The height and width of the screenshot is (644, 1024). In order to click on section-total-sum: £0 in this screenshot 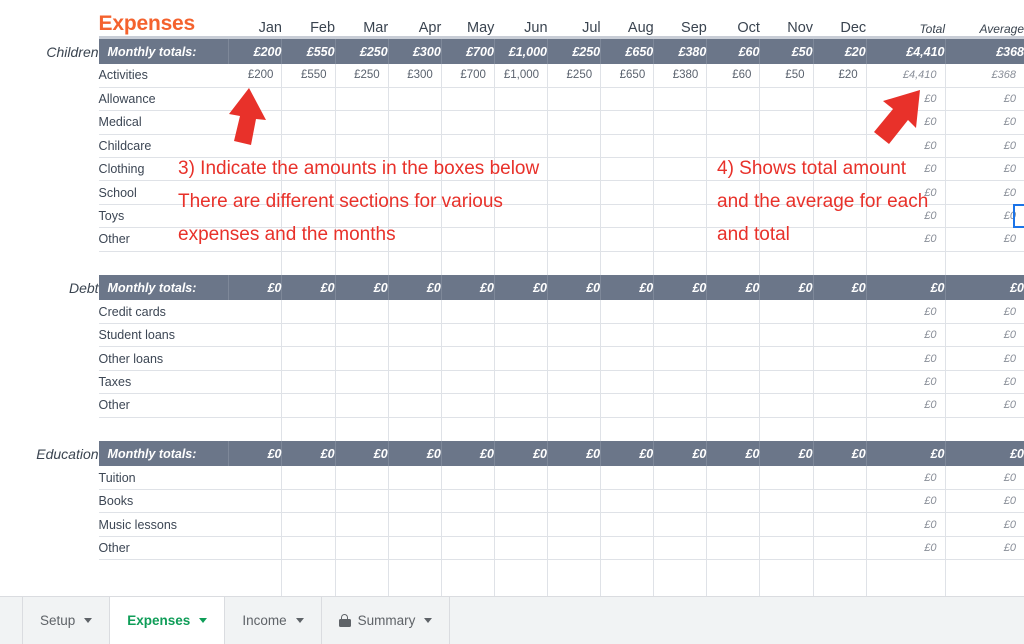, I will do `click(906, 288)`.